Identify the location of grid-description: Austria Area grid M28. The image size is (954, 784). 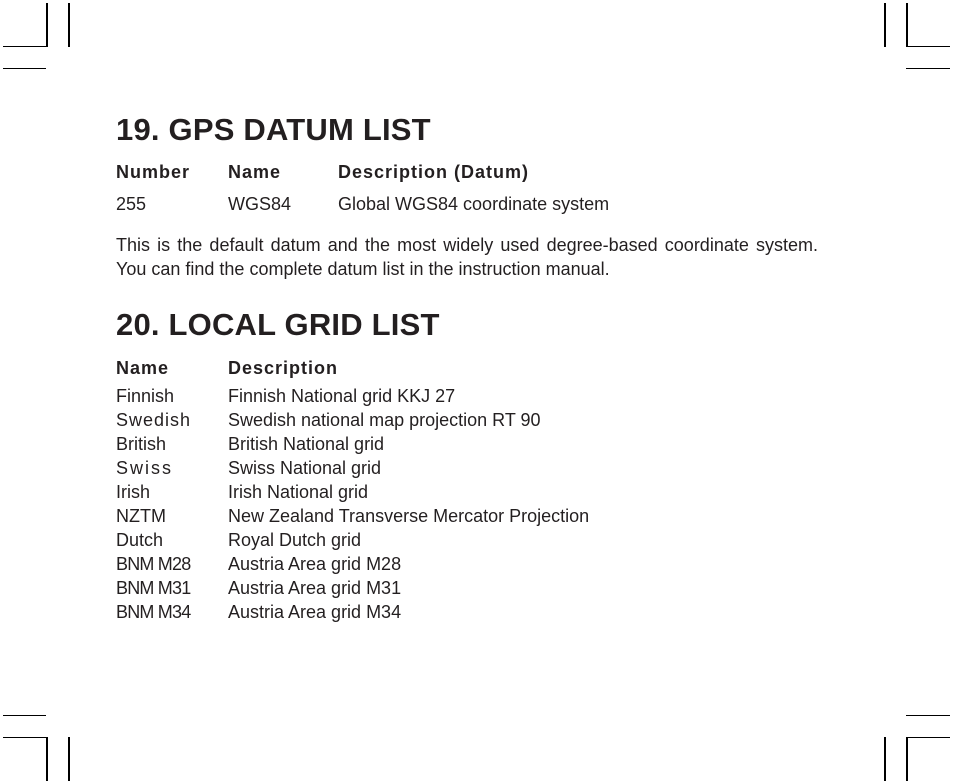
(315, 564).